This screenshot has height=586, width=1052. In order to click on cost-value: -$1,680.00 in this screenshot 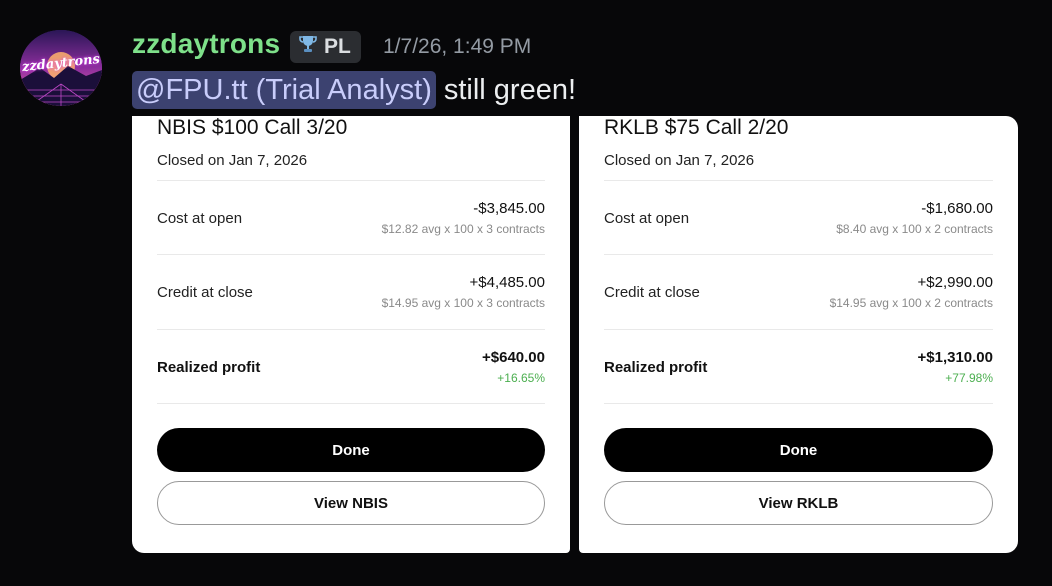, I will do `click(957, 208)`.